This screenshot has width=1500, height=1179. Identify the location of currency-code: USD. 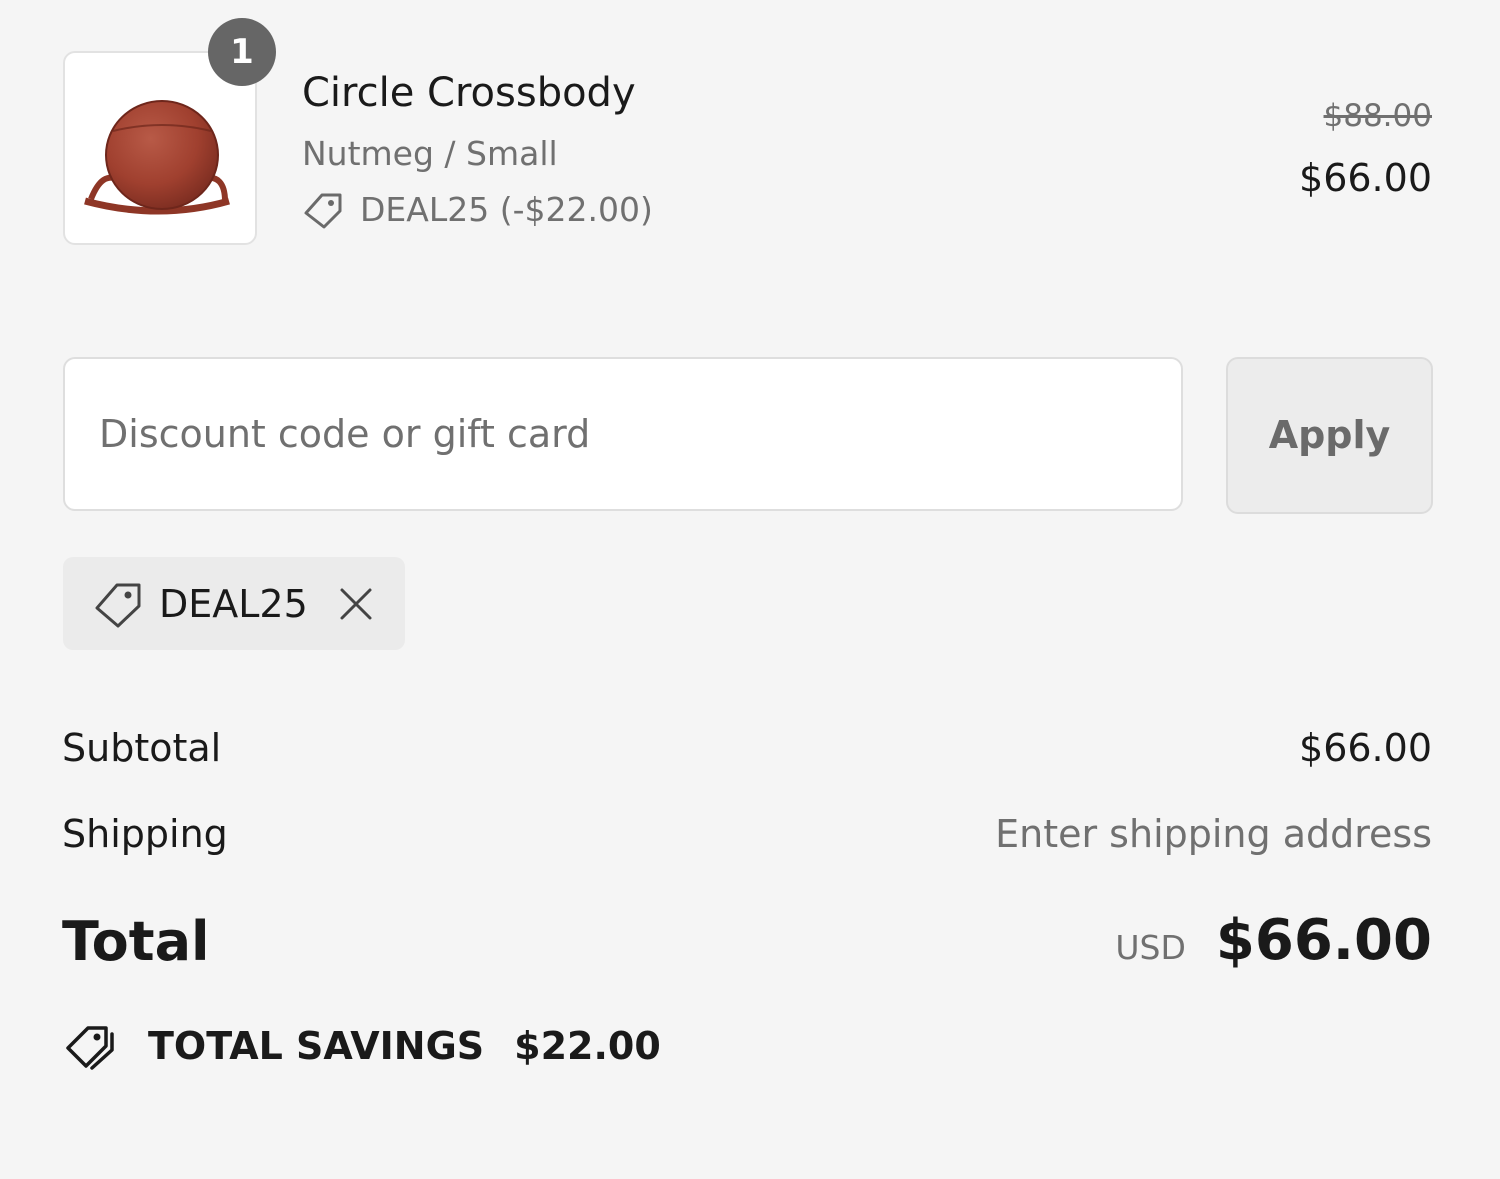
(1150, 947).